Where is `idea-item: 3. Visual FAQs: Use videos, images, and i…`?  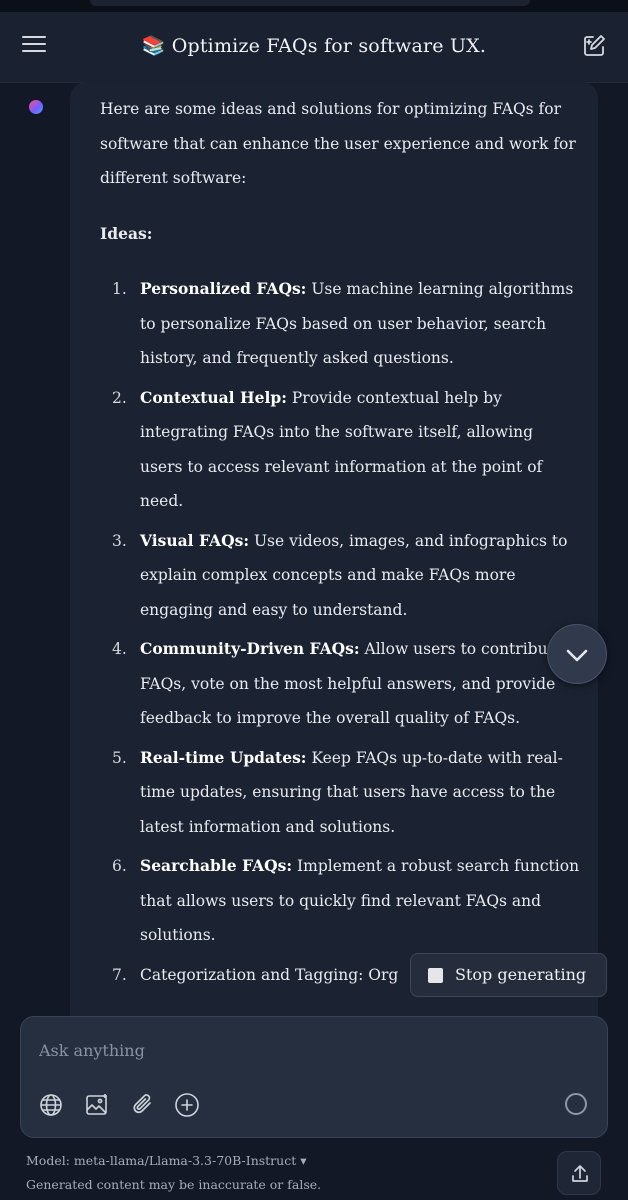
idea-item: 3. Visual FAQs: Use videos, images, and i… is located at coordinates (340, 576).